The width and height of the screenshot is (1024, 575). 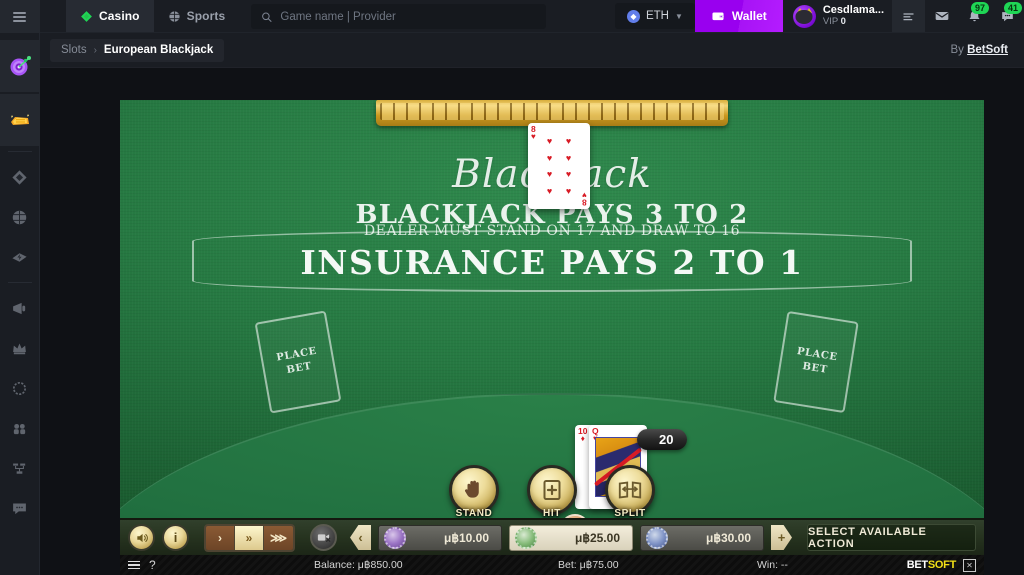 I want to click on arrow-right-icon: +, so click(x=781, y=537).